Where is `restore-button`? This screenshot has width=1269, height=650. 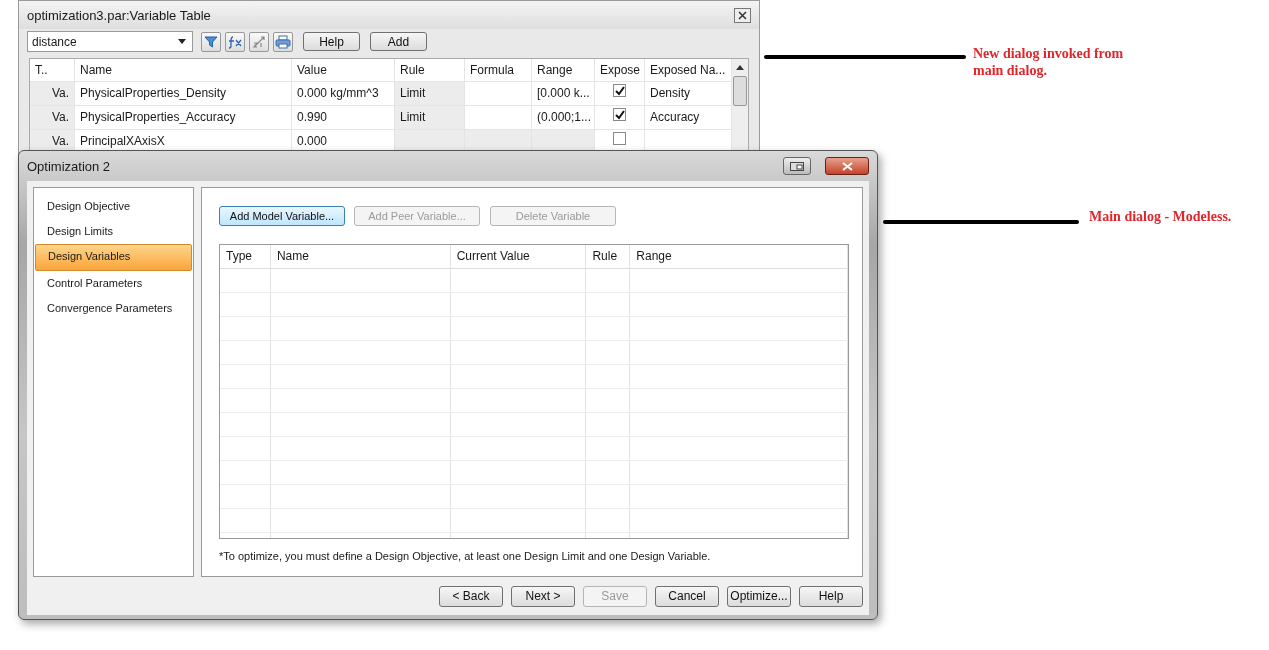
restore-button is located at coordinates (797, 166).